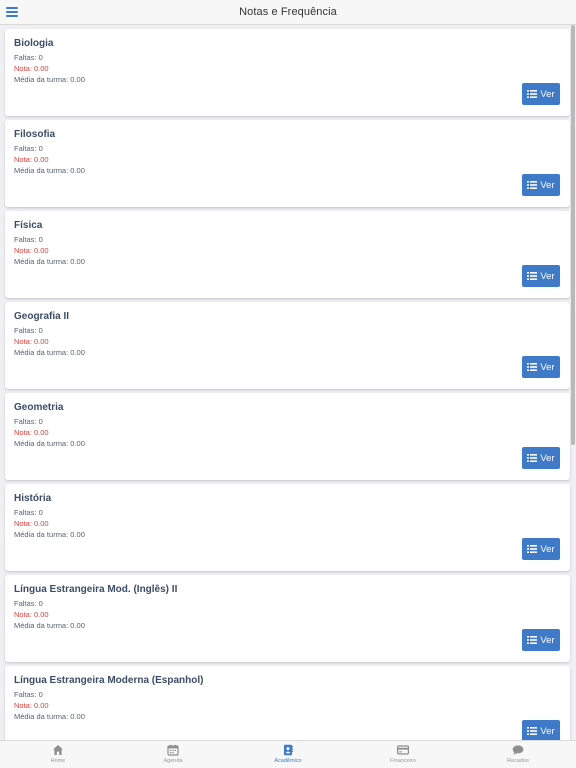 Image resolution: width=576 pixels, height=768 pixels. I want to click on subject-name: História, so click(33, 498).